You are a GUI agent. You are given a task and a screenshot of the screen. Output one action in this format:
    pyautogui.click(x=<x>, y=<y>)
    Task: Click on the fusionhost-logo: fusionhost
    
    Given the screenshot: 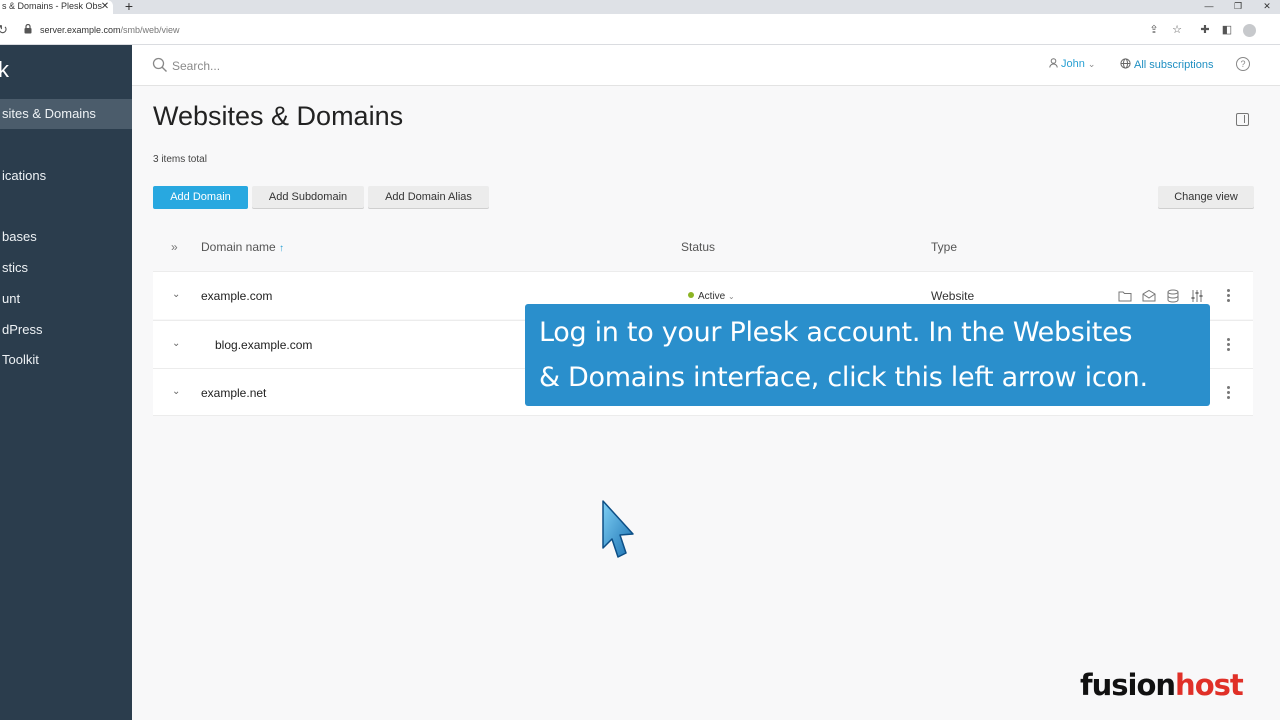 What is the action you would take?
    pyautogui.click(x=1162, y=685)
    